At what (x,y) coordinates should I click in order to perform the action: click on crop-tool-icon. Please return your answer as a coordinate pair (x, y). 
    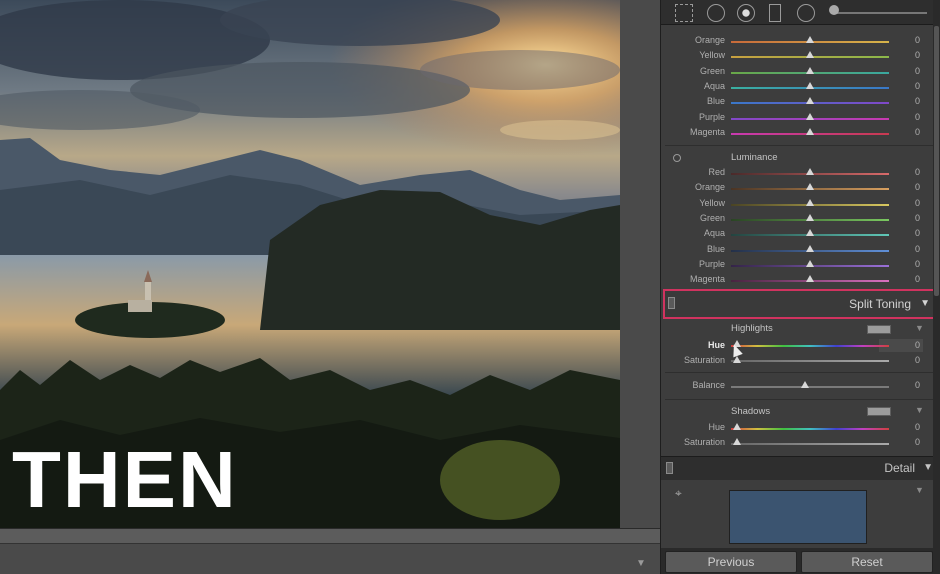
    Looking at the image, I should click on (684, 13).